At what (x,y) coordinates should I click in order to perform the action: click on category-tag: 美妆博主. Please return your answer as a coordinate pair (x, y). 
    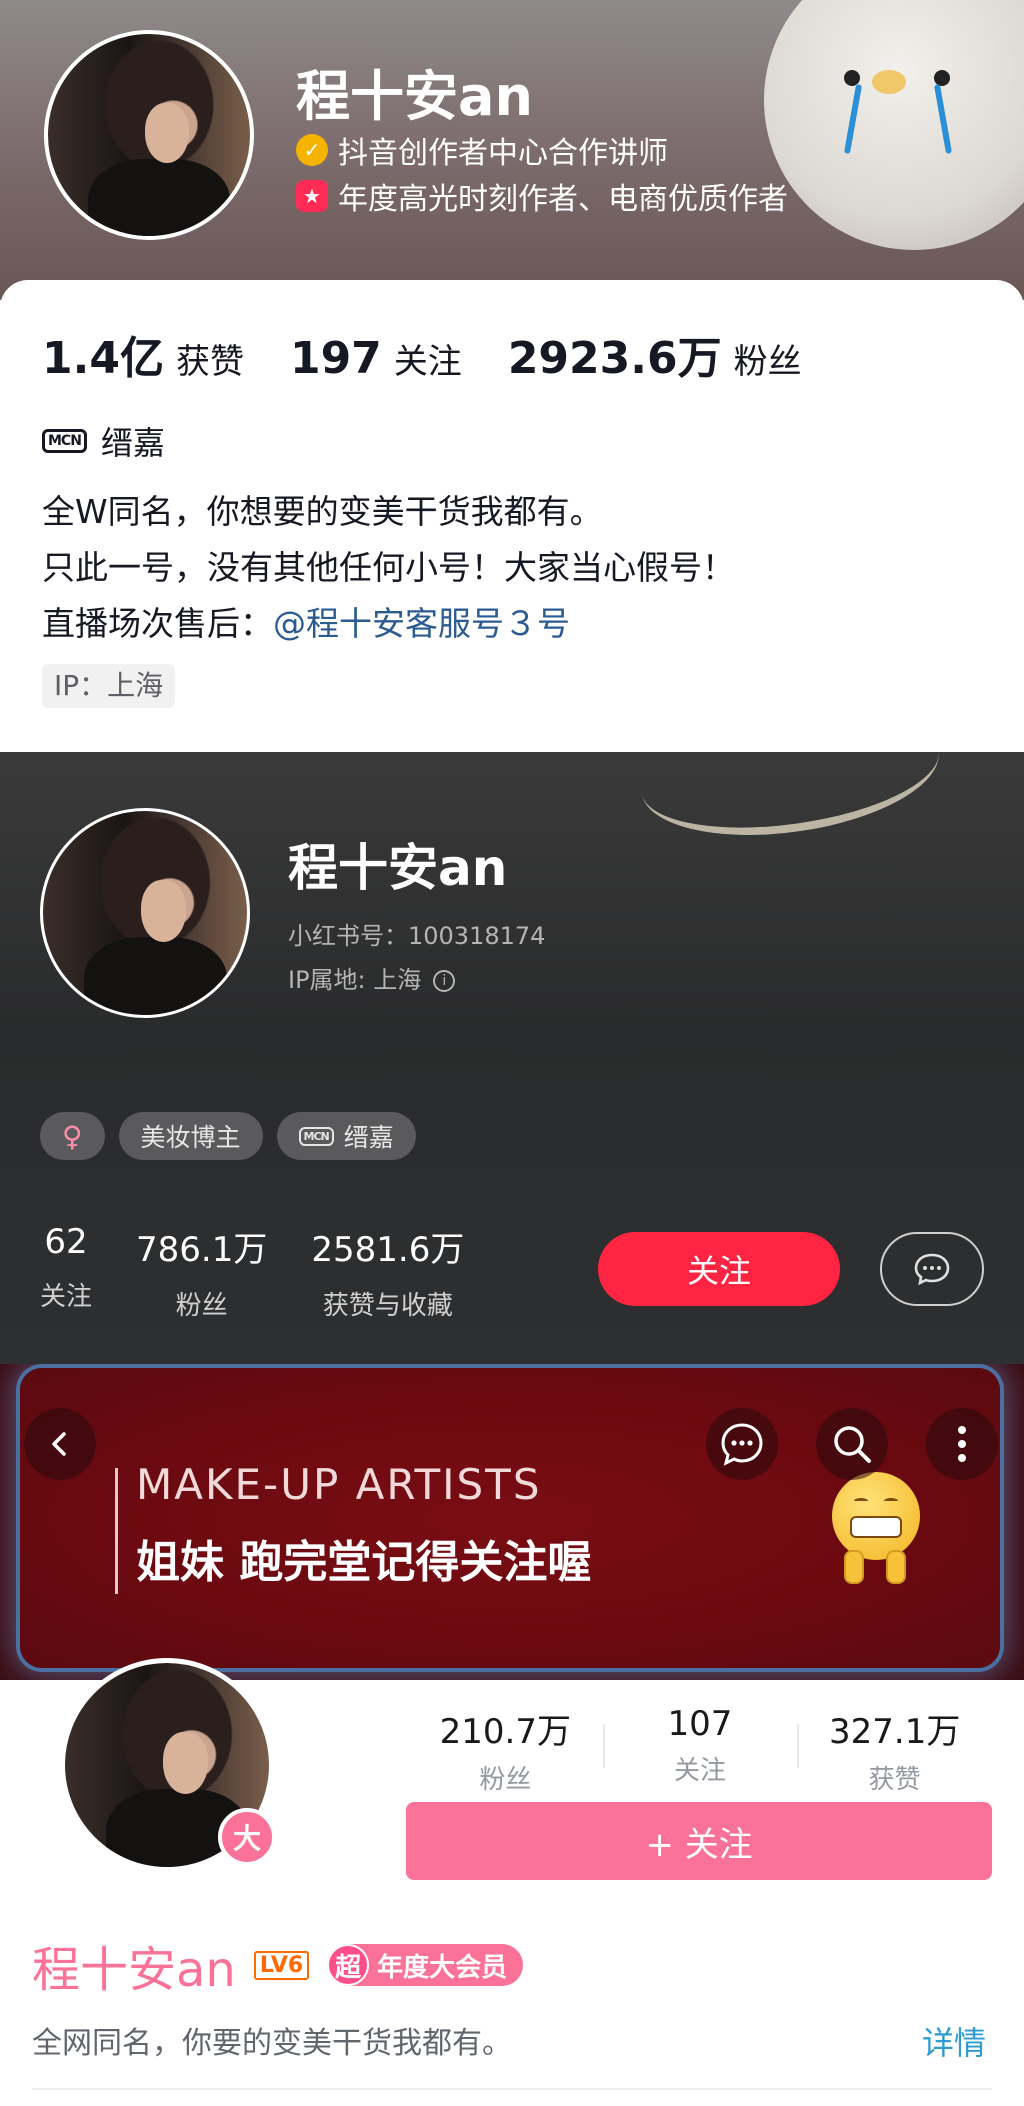
    Looking at the image, I should click on (190, 1136).